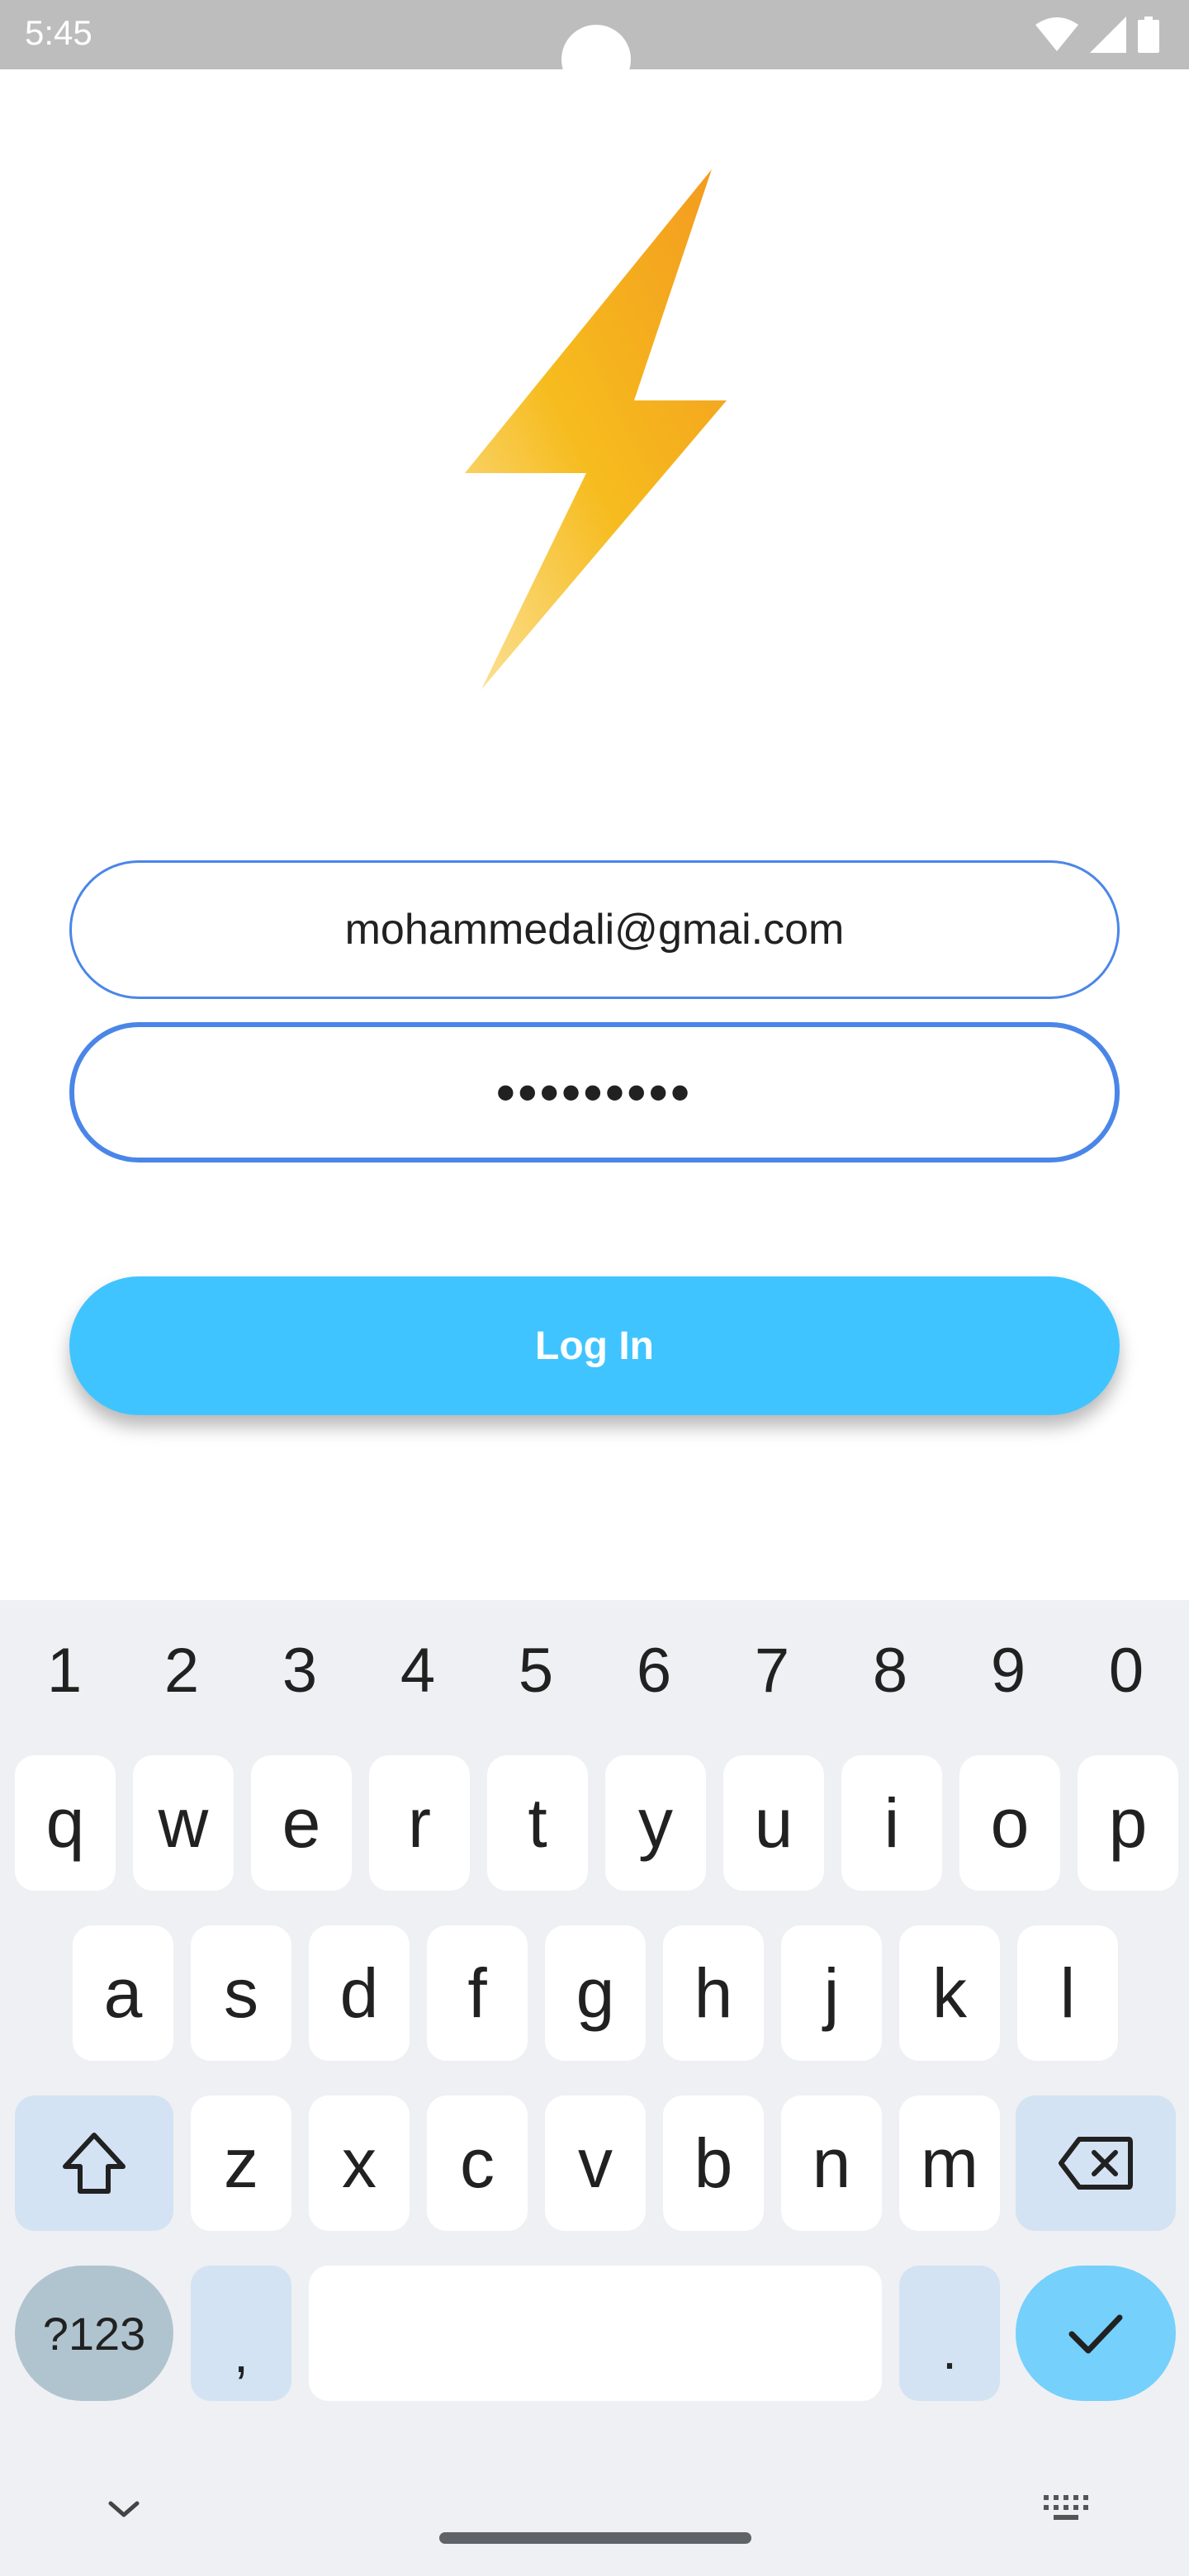  What do you see at coordinates (241, 2163) in the screenshot?
I see `key-z: z` at bounding box center [241, 2163].